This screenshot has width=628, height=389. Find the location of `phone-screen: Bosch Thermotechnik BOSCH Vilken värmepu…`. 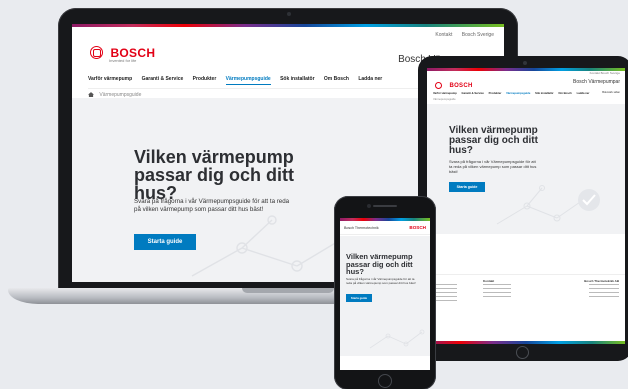

phone-screen: Bosch Thermotechnik BOSCH Vilken värmepu… is located at coordinates (385, 294).